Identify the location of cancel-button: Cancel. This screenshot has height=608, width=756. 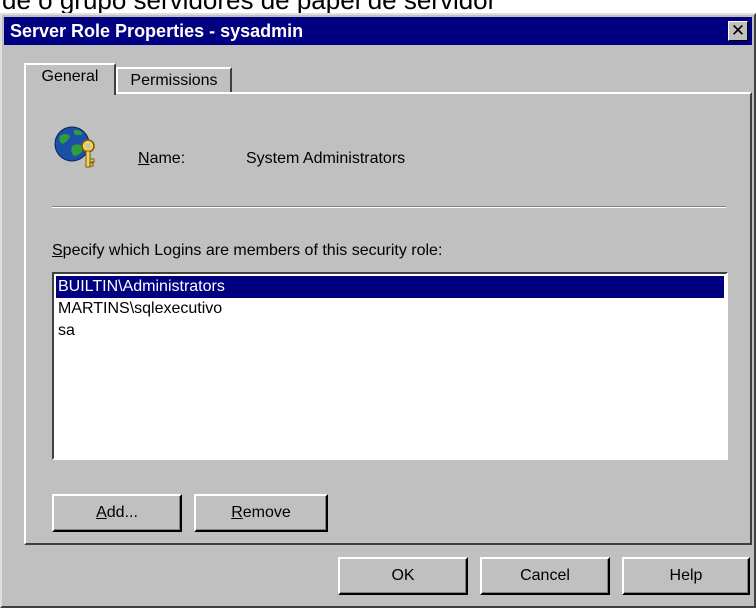
(545, 576).